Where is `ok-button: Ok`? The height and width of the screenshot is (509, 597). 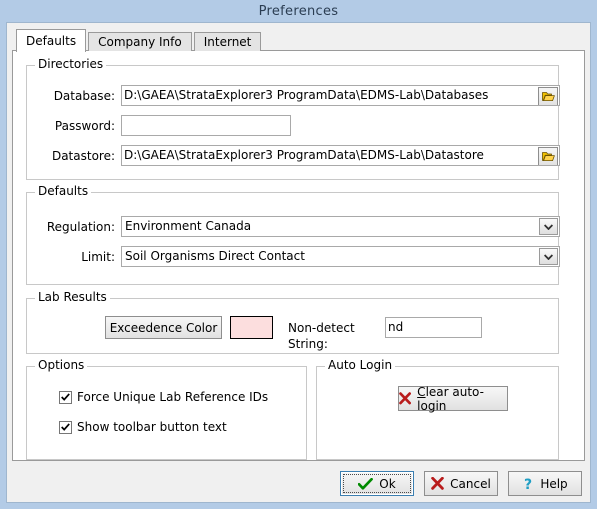 ok-button: Ok is located at coordinates (377, 483).